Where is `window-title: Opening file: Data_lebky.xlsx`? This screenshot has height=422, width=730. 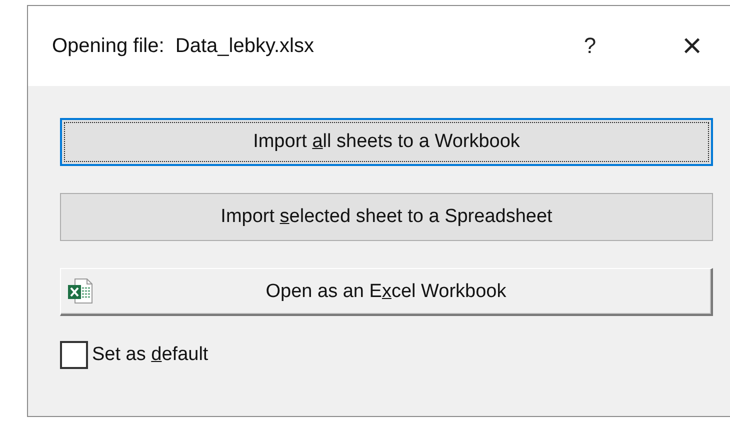 window-title: Opening file: Data_lebky.xlsx is located at coordinates (183, 46).